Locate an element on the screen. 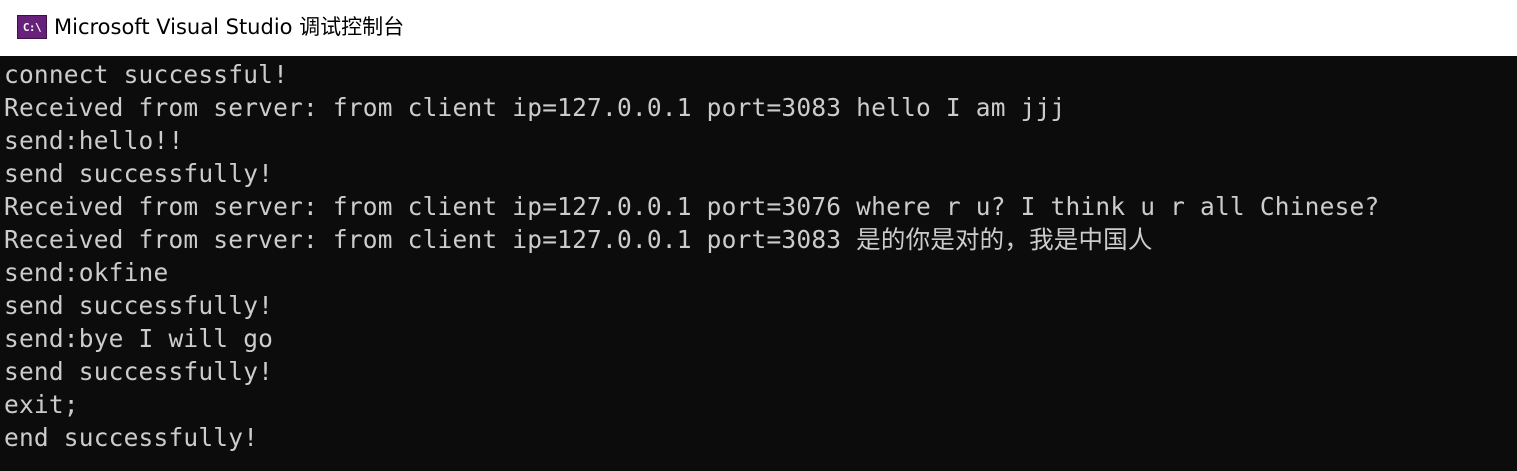  console-line: end successfully! is located at coordinates (131, 437).